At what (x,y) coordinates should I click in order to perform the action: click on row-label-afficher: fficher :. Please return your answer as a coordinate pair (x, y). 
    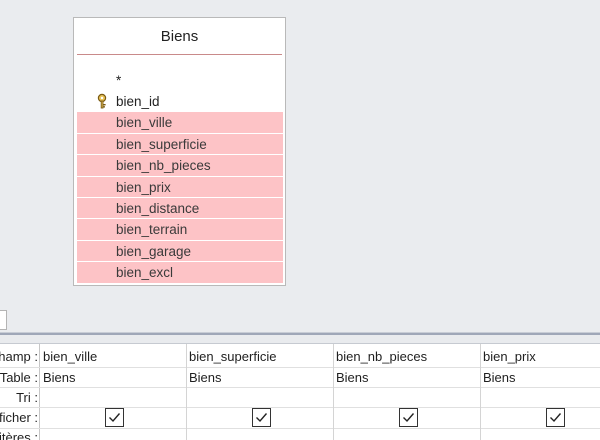
    Looking at the image, I should click on (19, 417).